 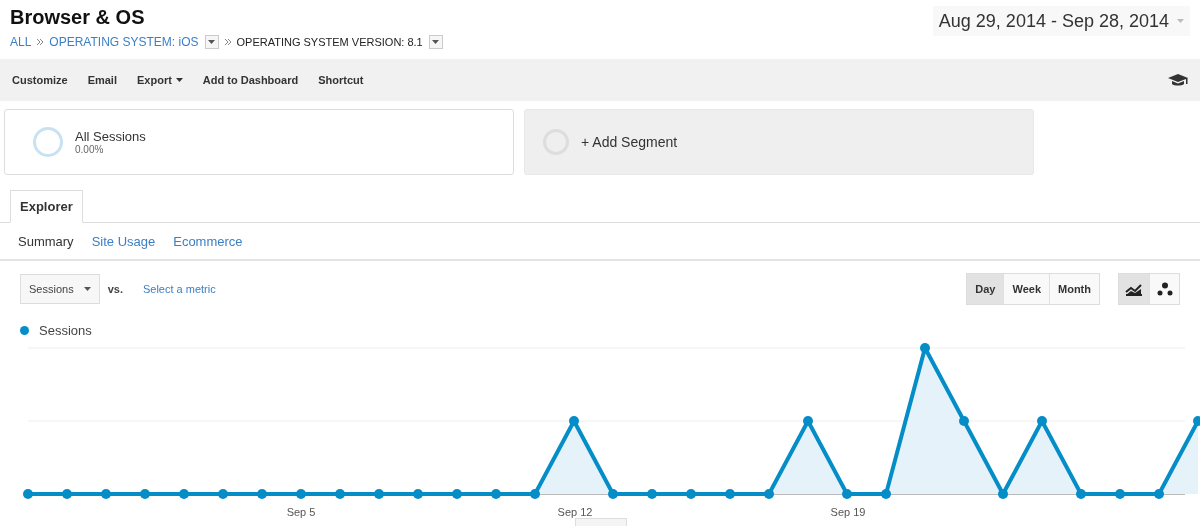 I want to click on axis-label: Sep 19, so click(x=848, y=512).